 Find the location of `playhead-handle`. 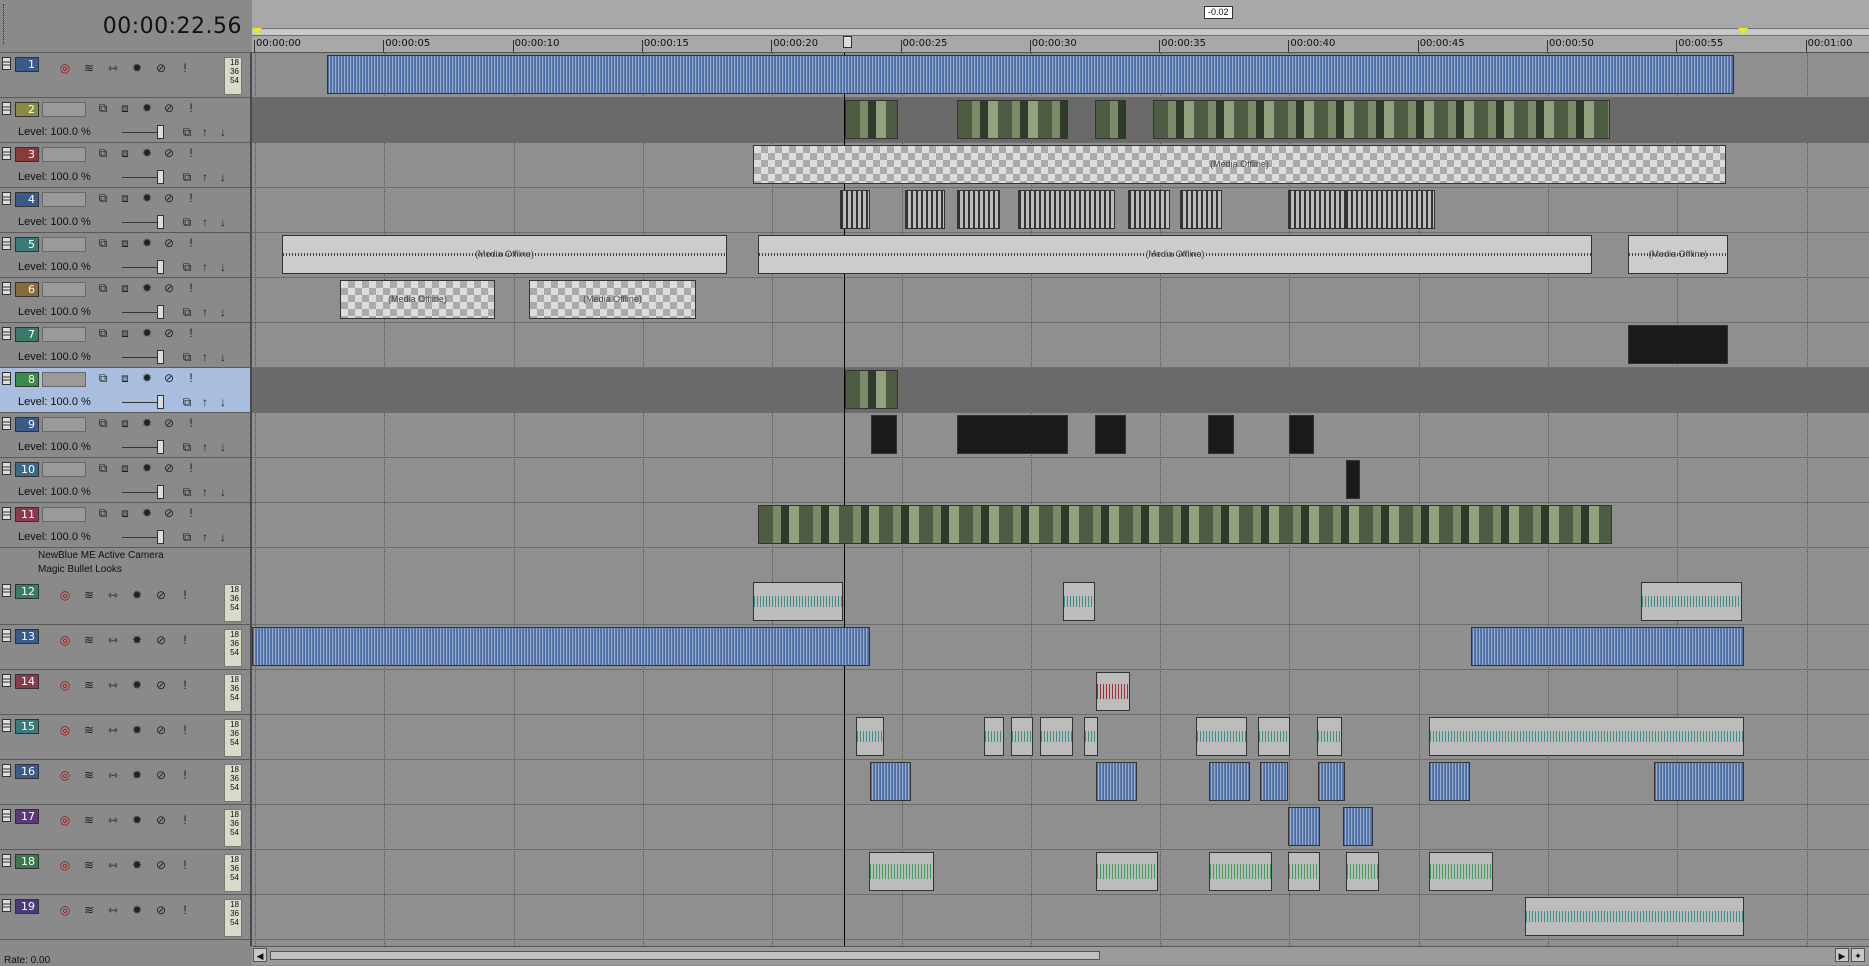

playhead-handle is located at coordinates (847, 42).